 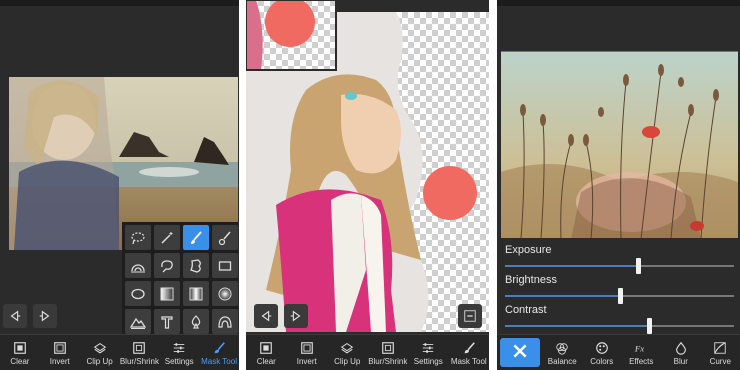 I want to click on magic-wand-tool-button, so click(x=167, y=237).